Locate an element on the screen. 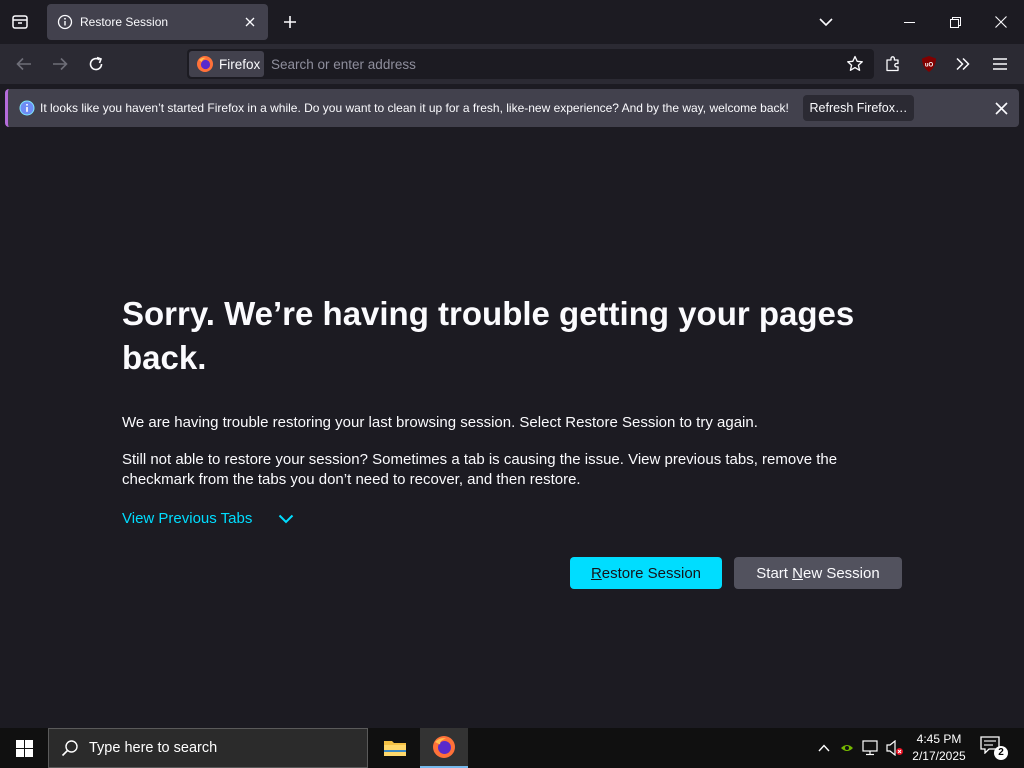  start-button is located at coordinates (24, 748).